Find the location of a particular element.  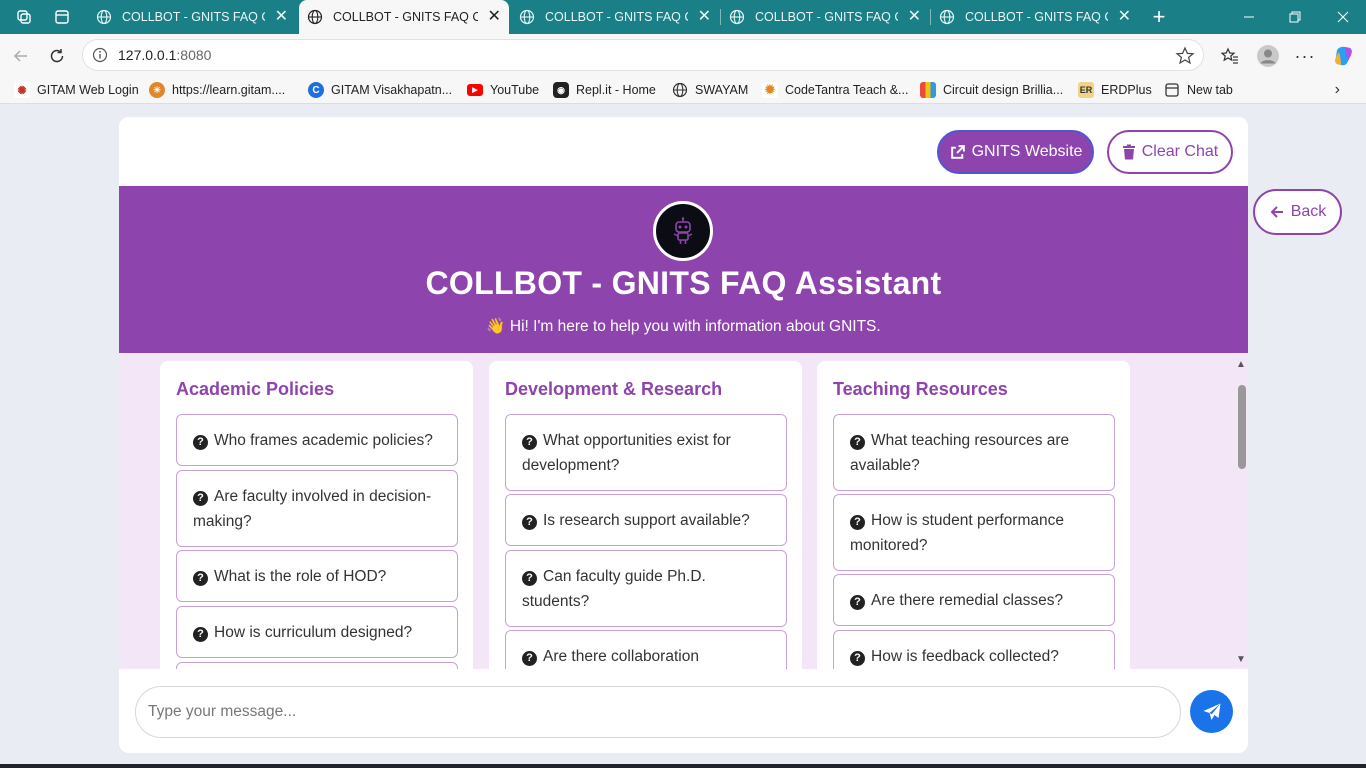

faq-question-button: ? Who frames academic policies? is located at coordinates (317, 440).